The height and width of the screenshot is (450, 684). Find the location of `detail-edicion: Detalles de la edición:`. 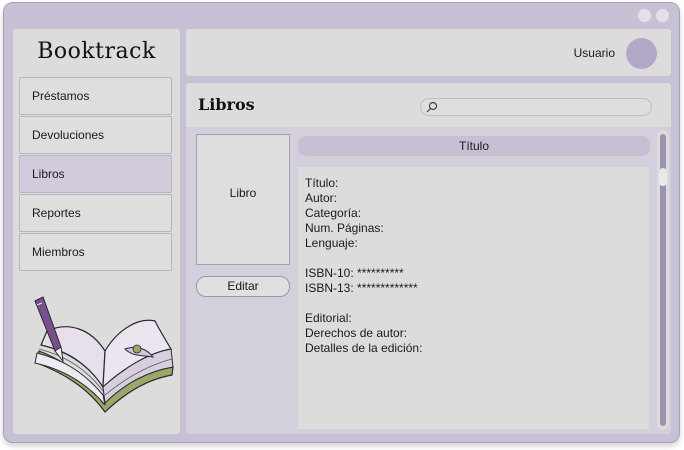

detail-edicion: Detalles de la edición: is located at coordinates (364, 348).